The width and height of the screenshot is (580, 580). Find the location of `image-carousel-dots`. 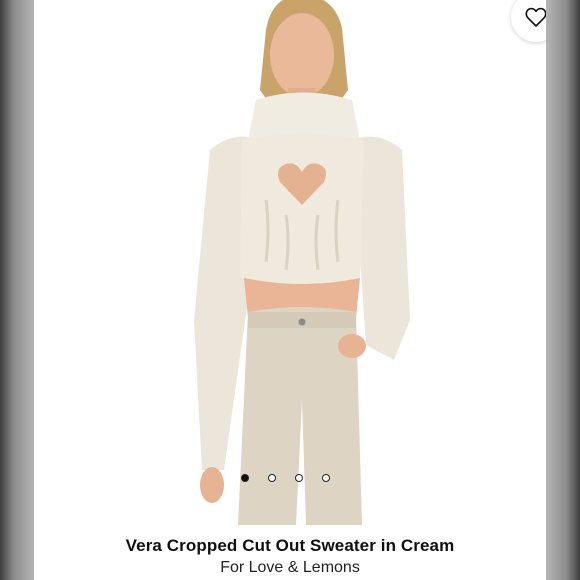

image-carousel-dots is located at coordinates (285, 478).